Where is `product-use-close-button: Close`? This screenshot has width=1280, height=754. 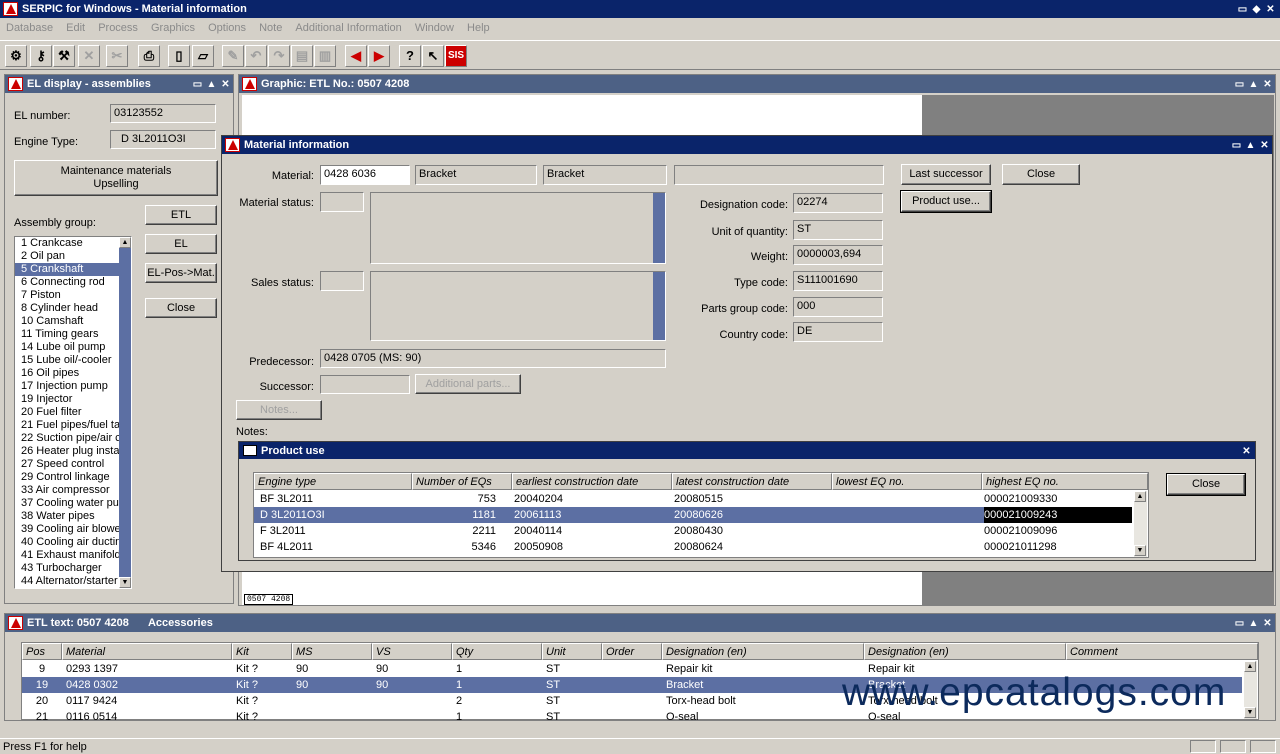
product-use-close-button: Close is located at coordinates (1206, 484).